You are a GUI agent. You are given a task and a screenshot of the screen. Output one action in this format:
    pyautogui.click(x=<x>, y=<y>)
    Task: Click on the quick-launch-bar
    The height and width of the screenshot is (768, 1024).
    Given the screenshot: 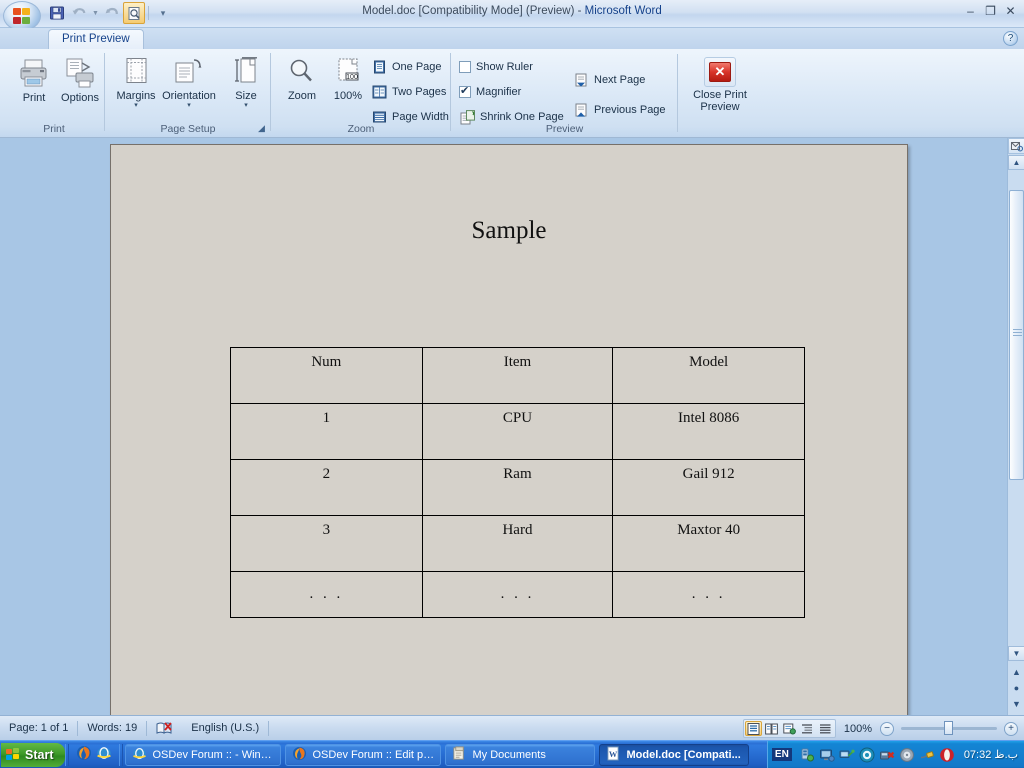 What is the action you would take?
    pyautogui.click(x=94, y=754)
    